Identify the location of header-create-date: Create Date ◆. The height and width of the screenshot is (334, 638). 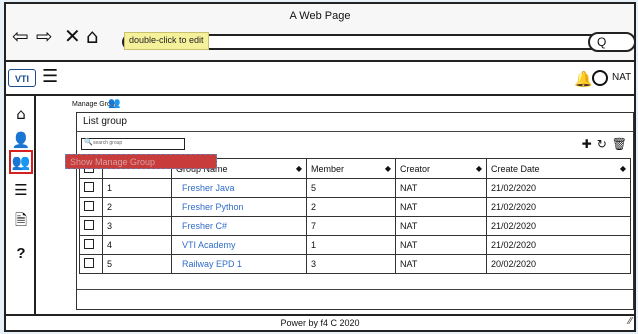
(558, 168).